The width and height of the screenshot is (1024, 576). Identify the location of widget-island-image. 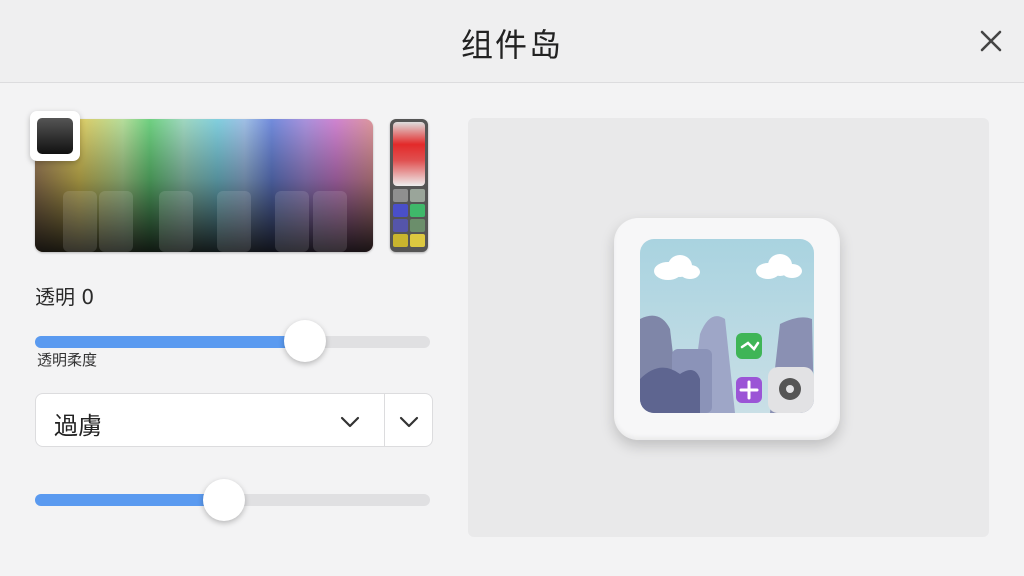
(727, 326).